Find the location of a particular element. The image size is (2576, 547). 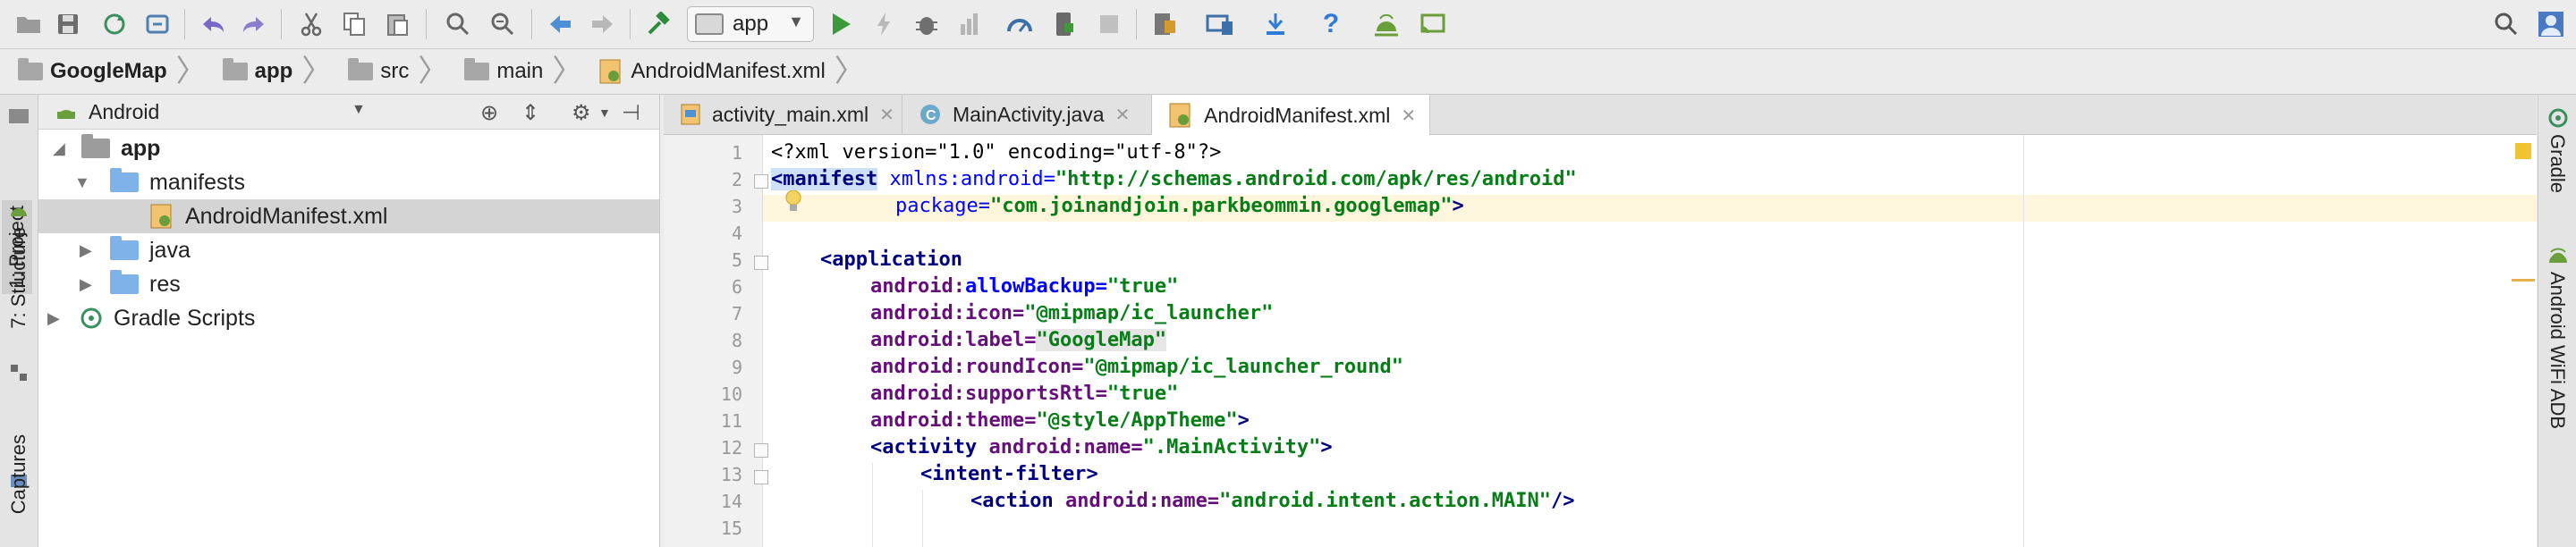

redo-icon is located at coordinates (254, 24).